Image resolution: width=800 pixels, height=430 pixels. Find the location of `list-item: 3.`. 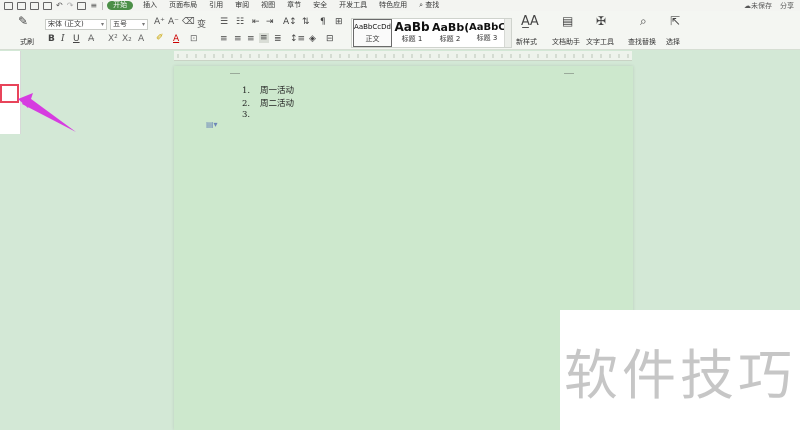

list-item: 3. is located at coordinates (251, 115).